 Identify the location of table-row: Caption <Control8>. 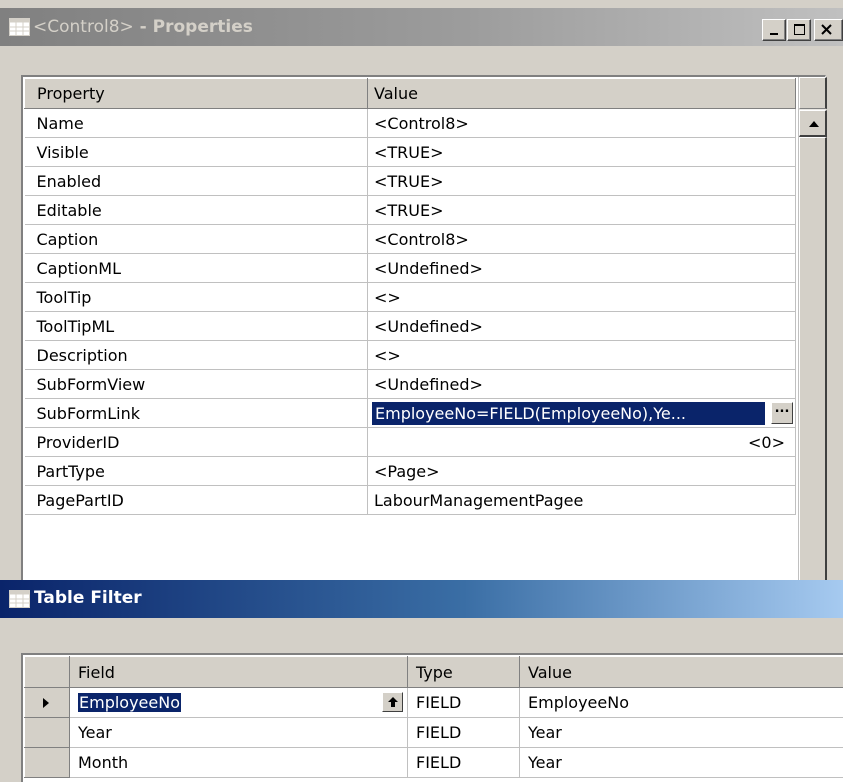
(410, 239).